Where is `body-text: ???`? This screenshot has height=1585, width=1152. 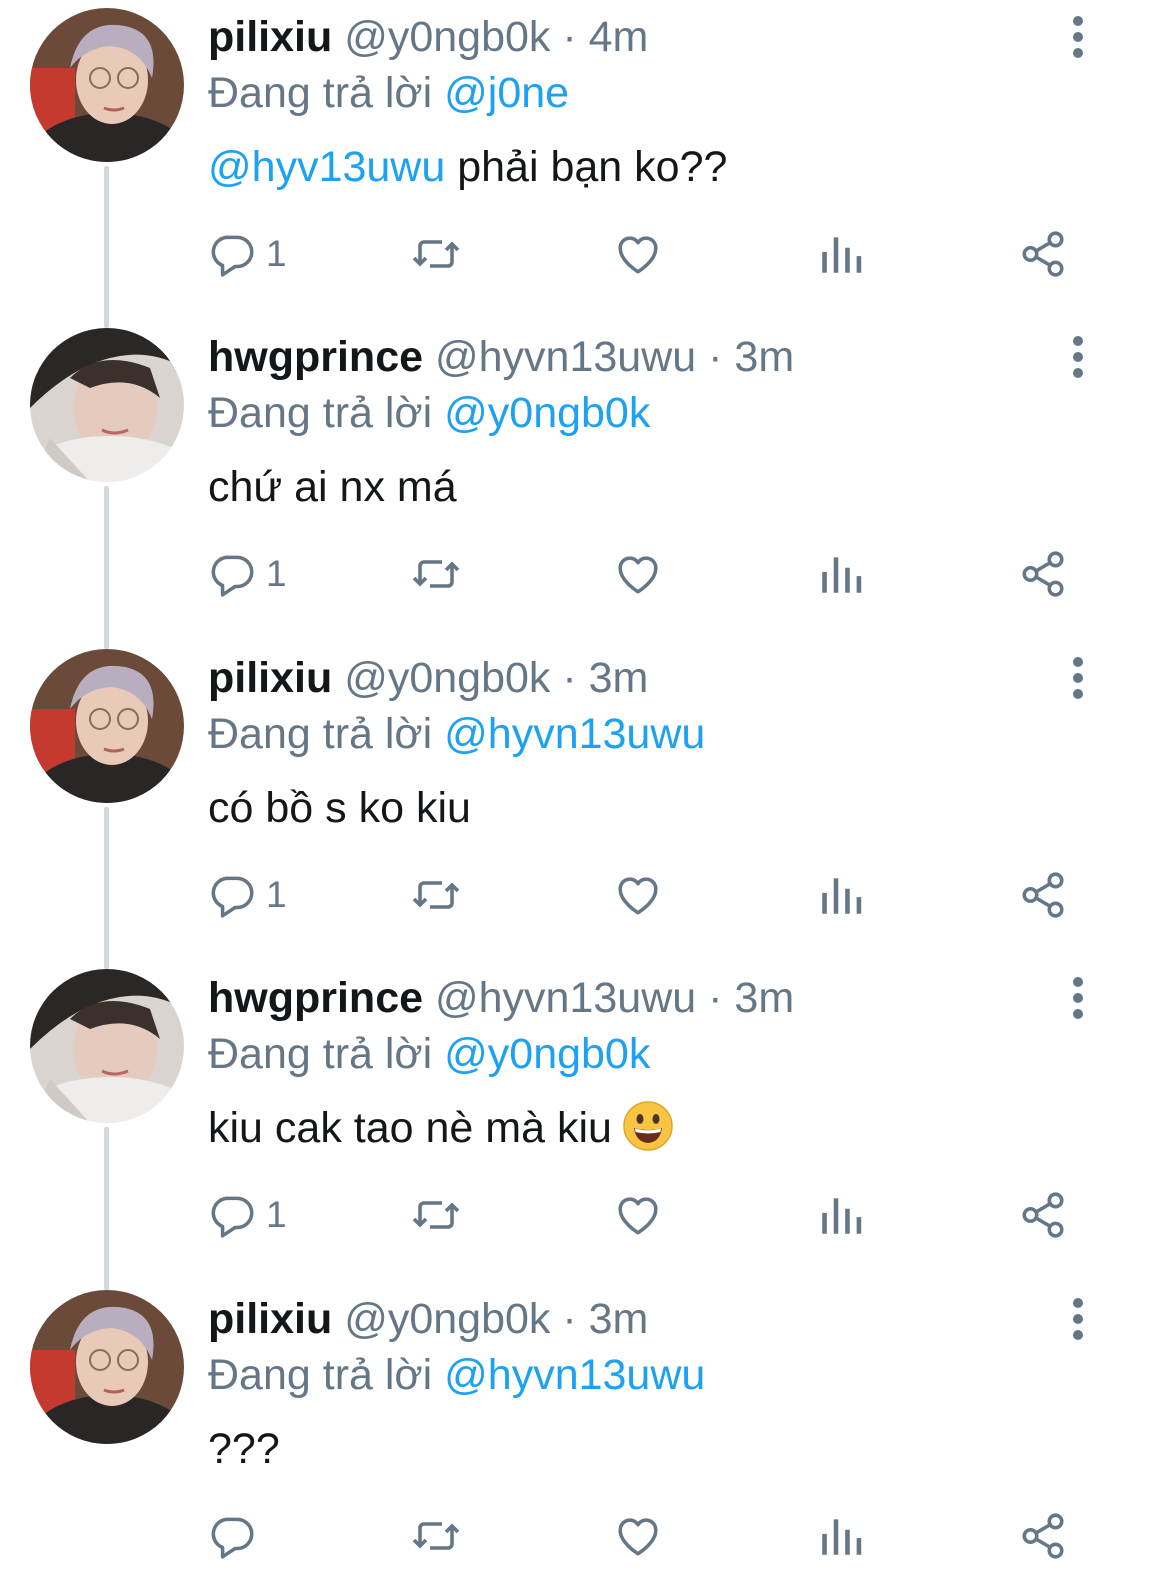 body-text: ??? is located at coordinates (244, 1449).